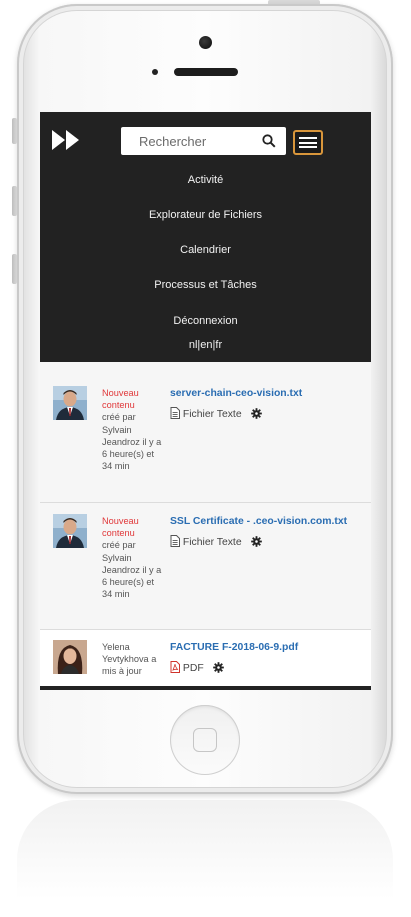 This screenshot has width=411, height=917. I want to click on search-input, so click(195, 141).